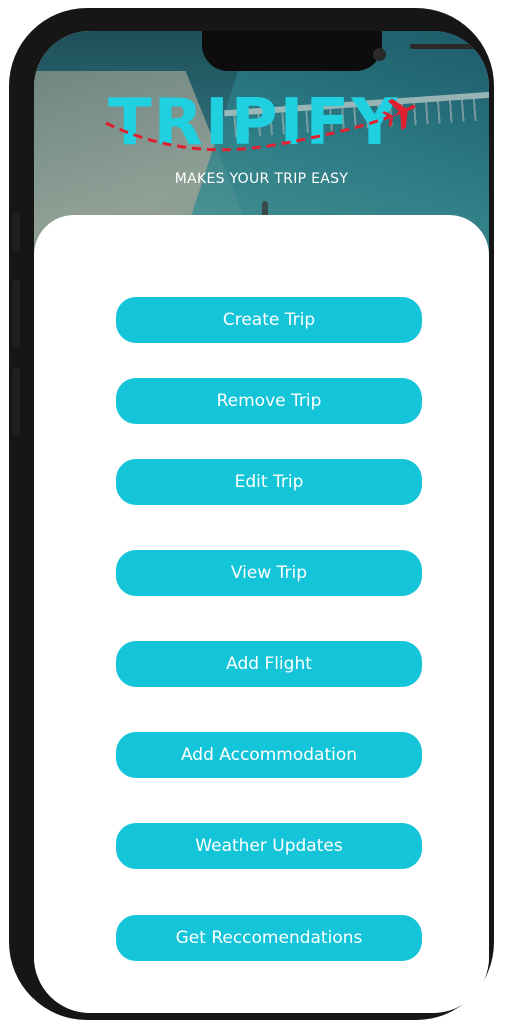  What do you see at coordinates (261, 179) in the screenshot?
I see `app-tagline: MAKES YOUR TRIP EASY` at bounding box center [261, 179].